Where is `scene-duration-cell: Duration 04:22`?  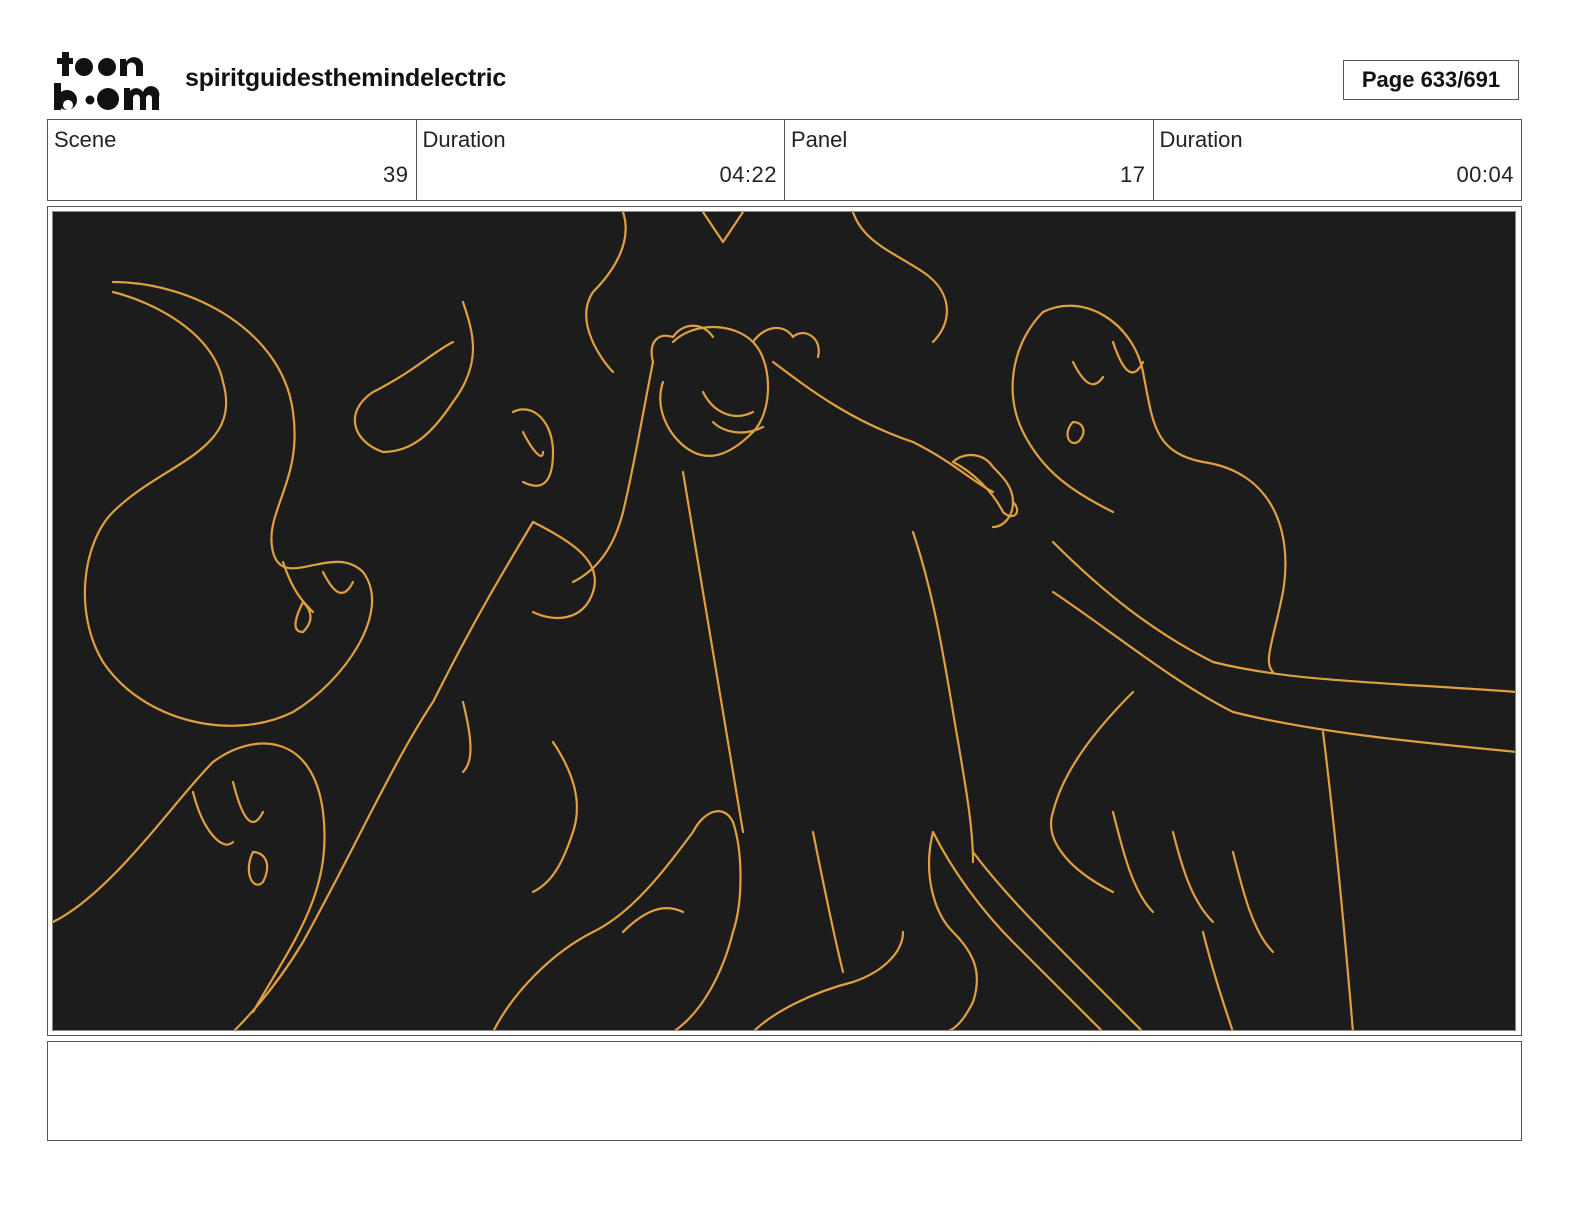
scene-duration-cell: Duration 04:22 is located at coordinates (601, 160).